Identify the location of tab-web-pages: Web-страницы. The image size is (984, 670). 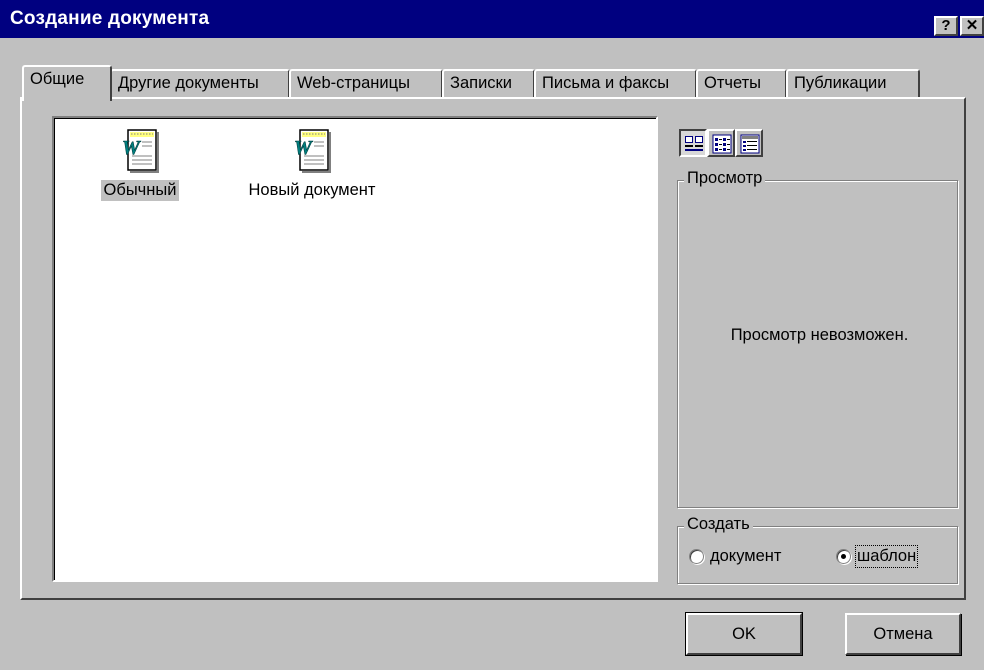
(366, 84).